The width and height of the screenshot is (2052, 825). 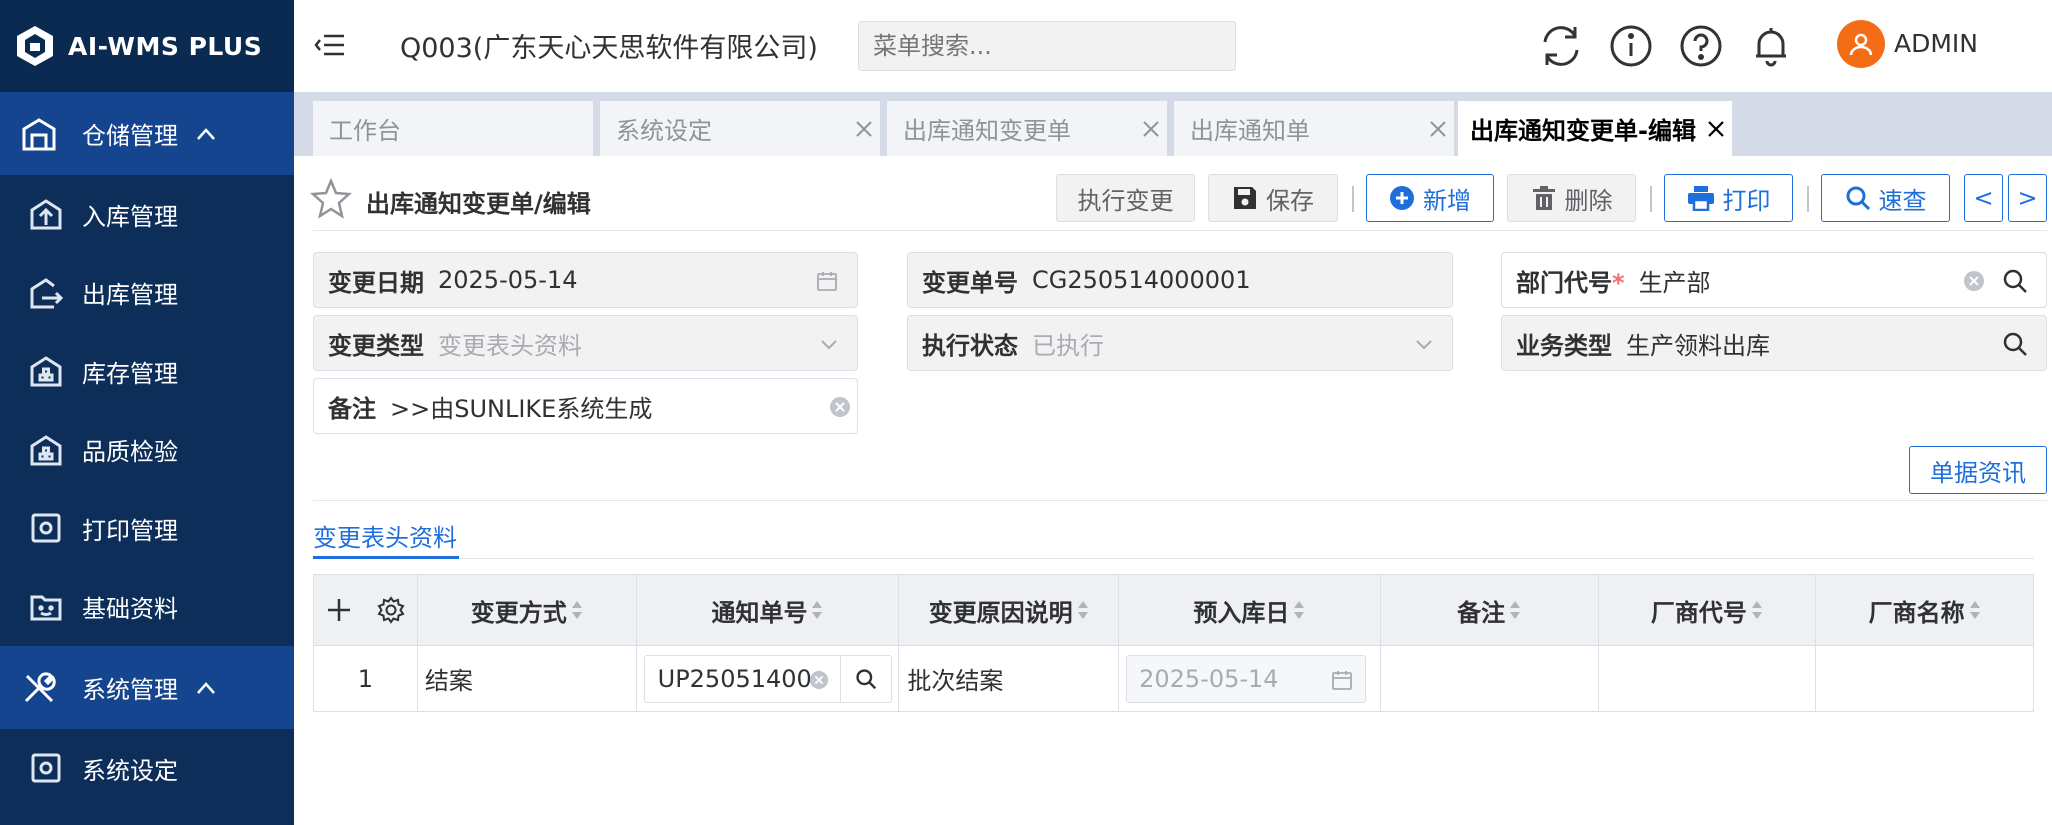 I want to click on user-name: ADMIN, so click(x=1936, y=43).